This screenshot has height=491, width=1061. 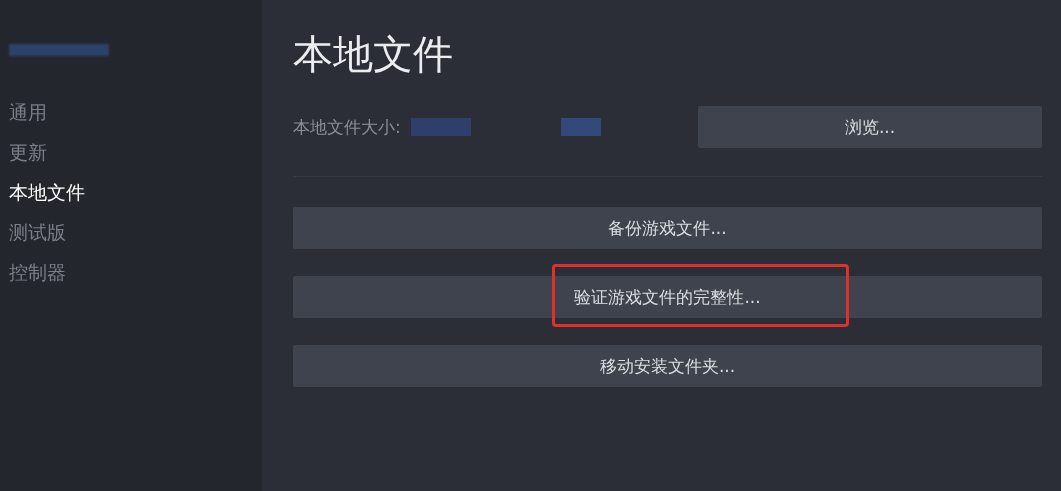 What do you see at coordinates (135, 152) in the screenshot?
I see `sidebar-item: 更新` at bounding box center [135, 152].